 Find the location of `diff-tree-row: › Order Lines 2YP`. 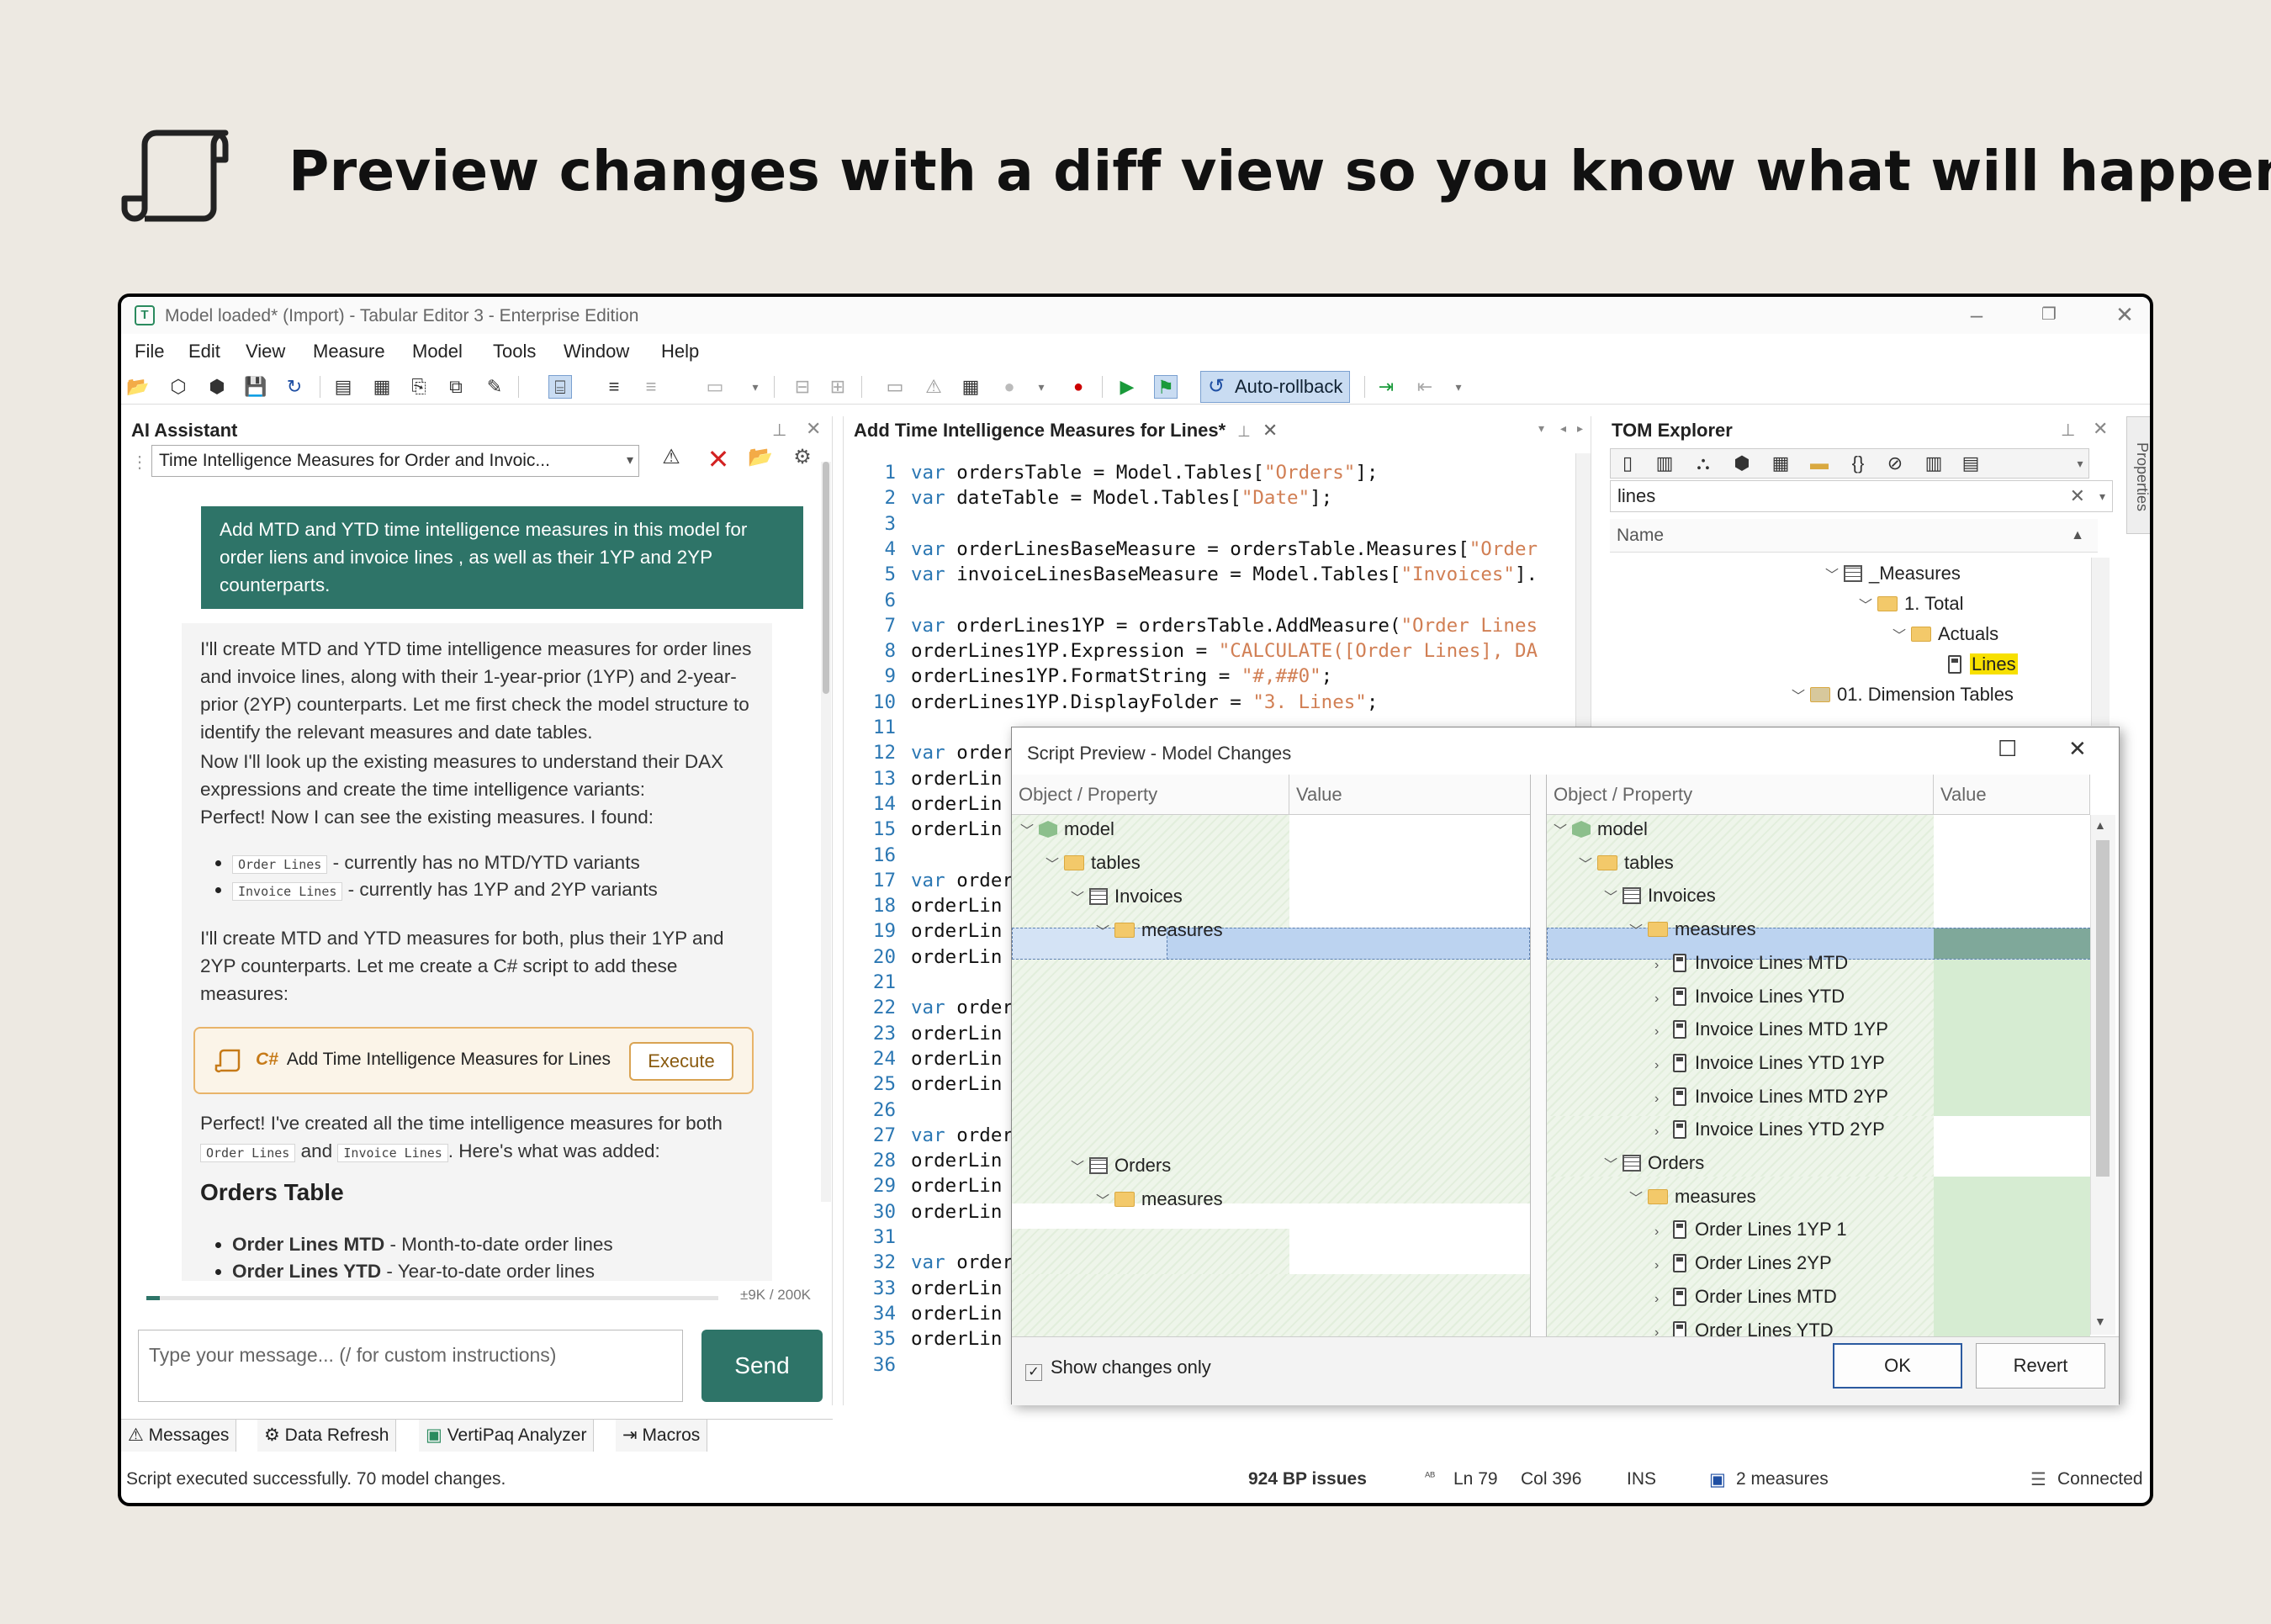

diff-tree-row: › Order Lines 2YP is located at coordinates (1743, 1263).